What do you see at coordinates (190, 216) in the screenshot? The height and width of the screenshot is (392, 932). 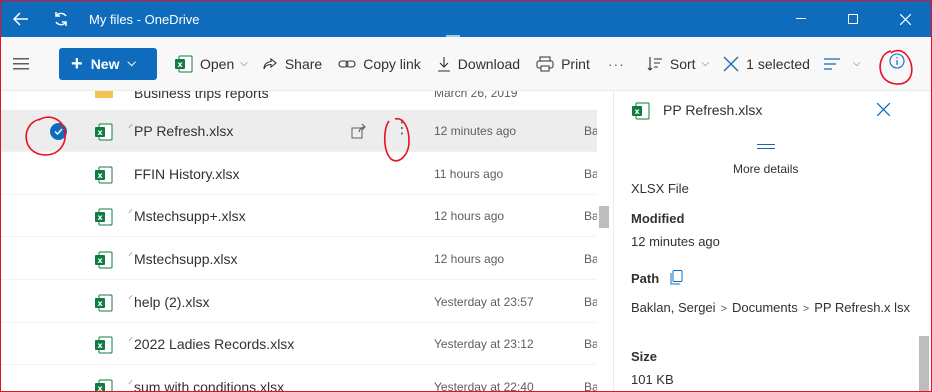 I see `file-name: Mstechsupp+.xlsx` at bounding box center [190, 216].